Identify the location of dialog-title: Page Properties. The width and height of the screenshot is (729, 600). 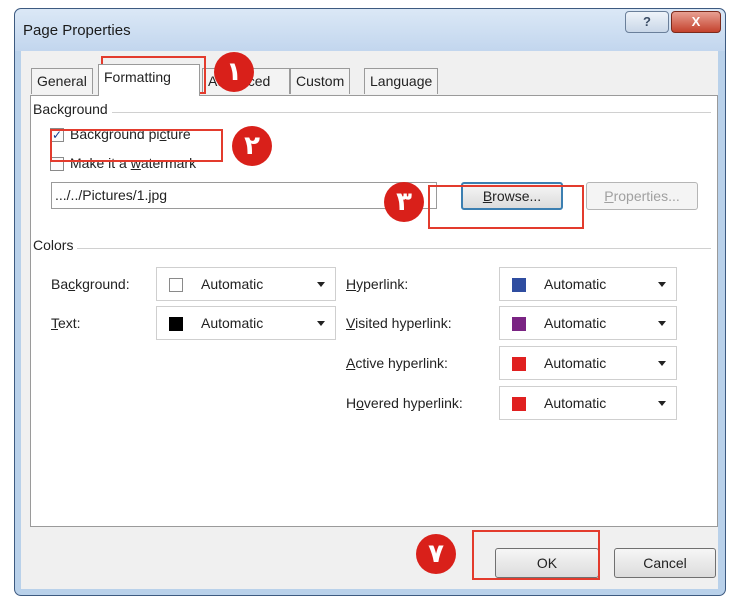
(77, 30).